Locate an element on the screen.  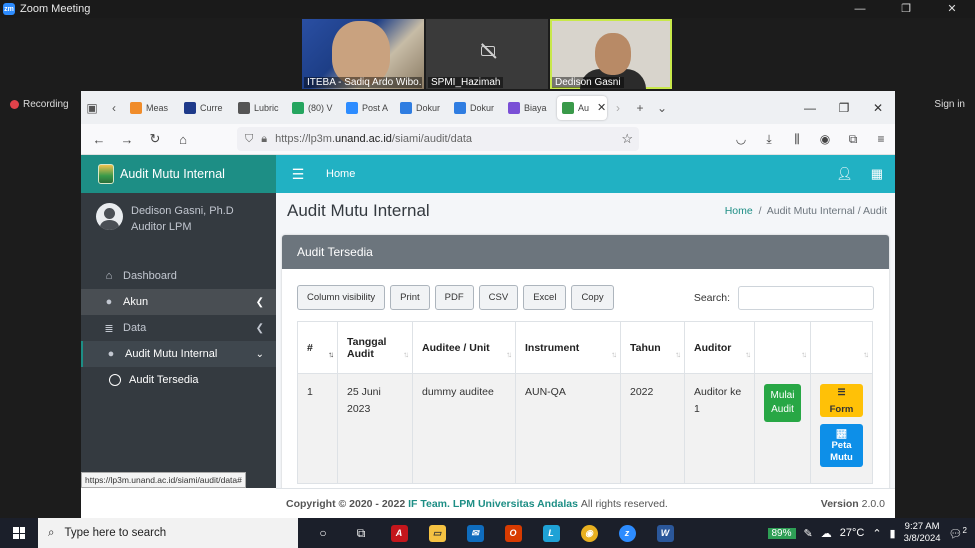
peta-mutu-label: Peta Mutu is located at coordinates (841, 451).